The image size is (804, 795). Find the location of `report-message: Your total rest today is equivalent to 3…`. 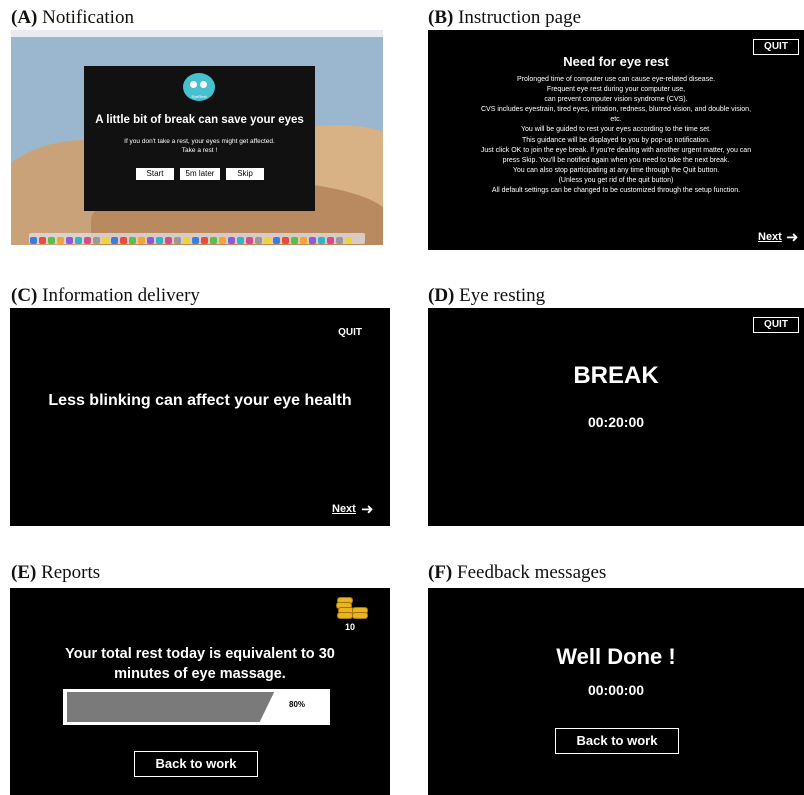

report-message: Your total rest today is equivalent to 3… is located at coordinates (200, 664).